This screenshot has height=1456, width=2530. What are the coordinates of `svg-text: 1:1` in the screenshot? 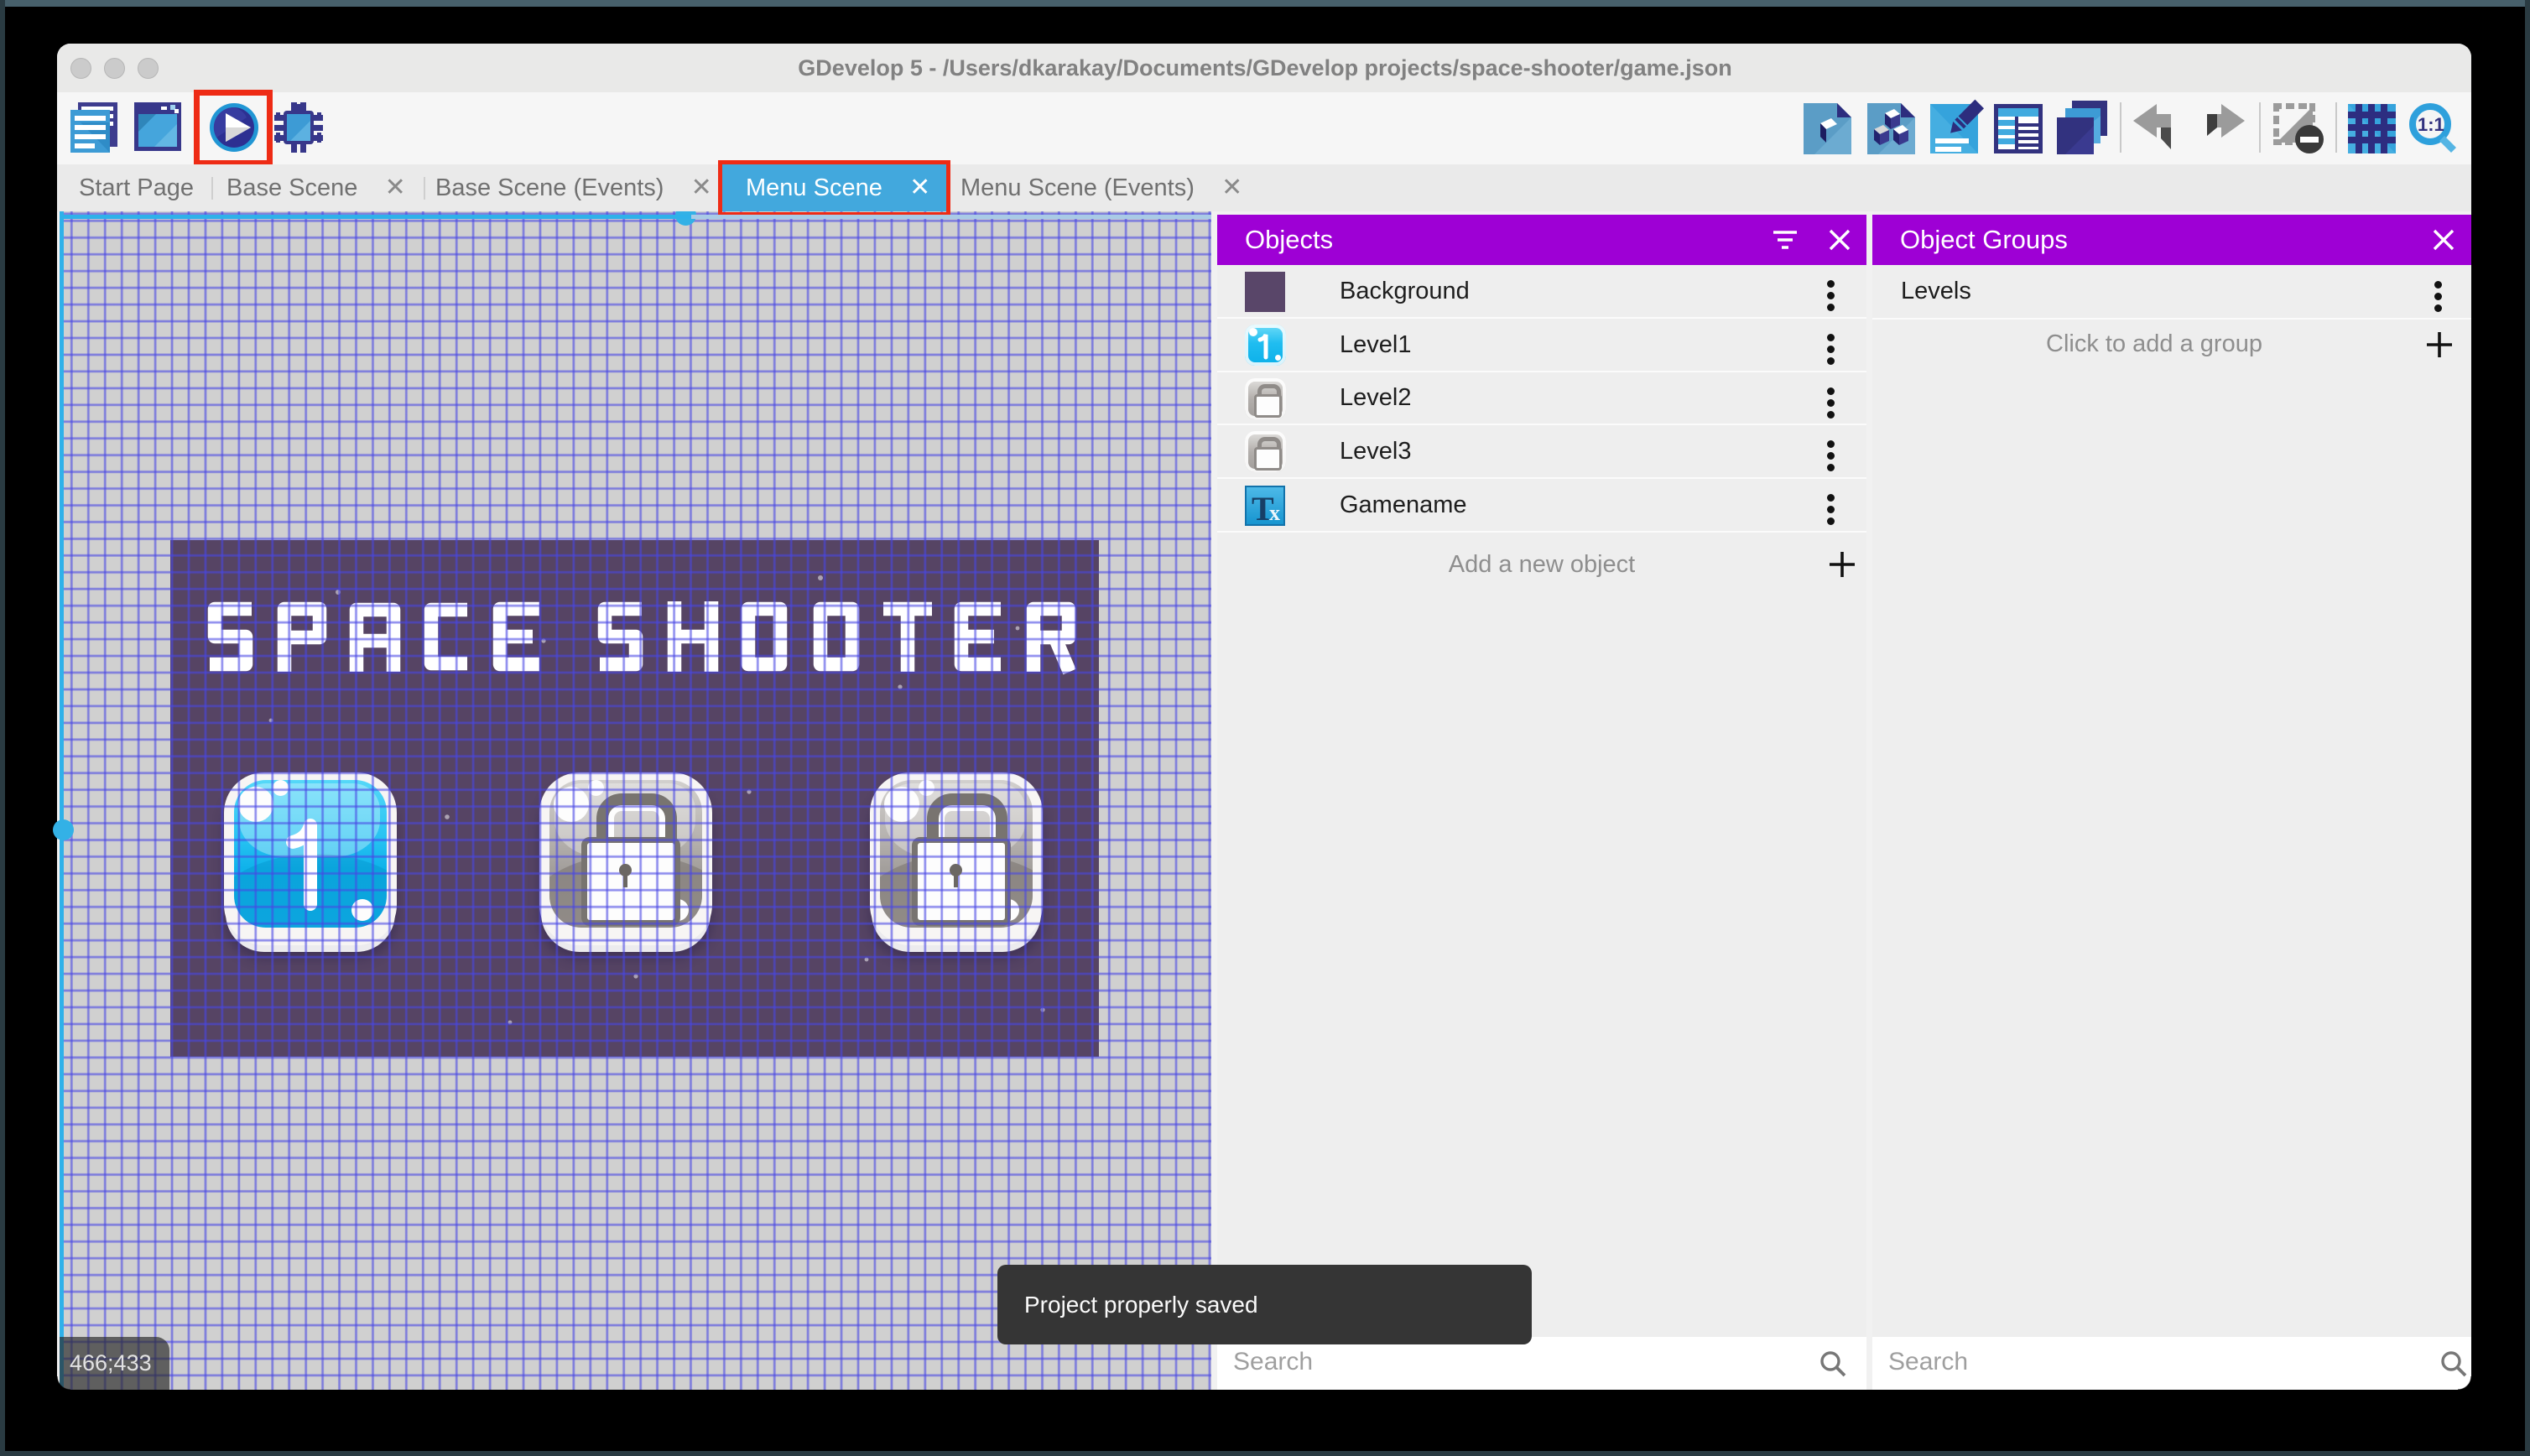 It's located at (2431, 124).